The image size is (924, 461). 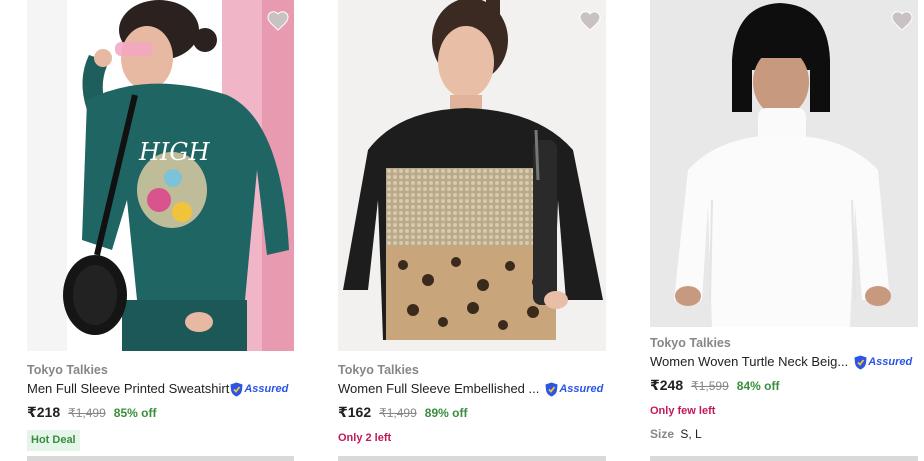 I want to click on hot-deal-badge: Hot Deal, so click(x=53, y=440).